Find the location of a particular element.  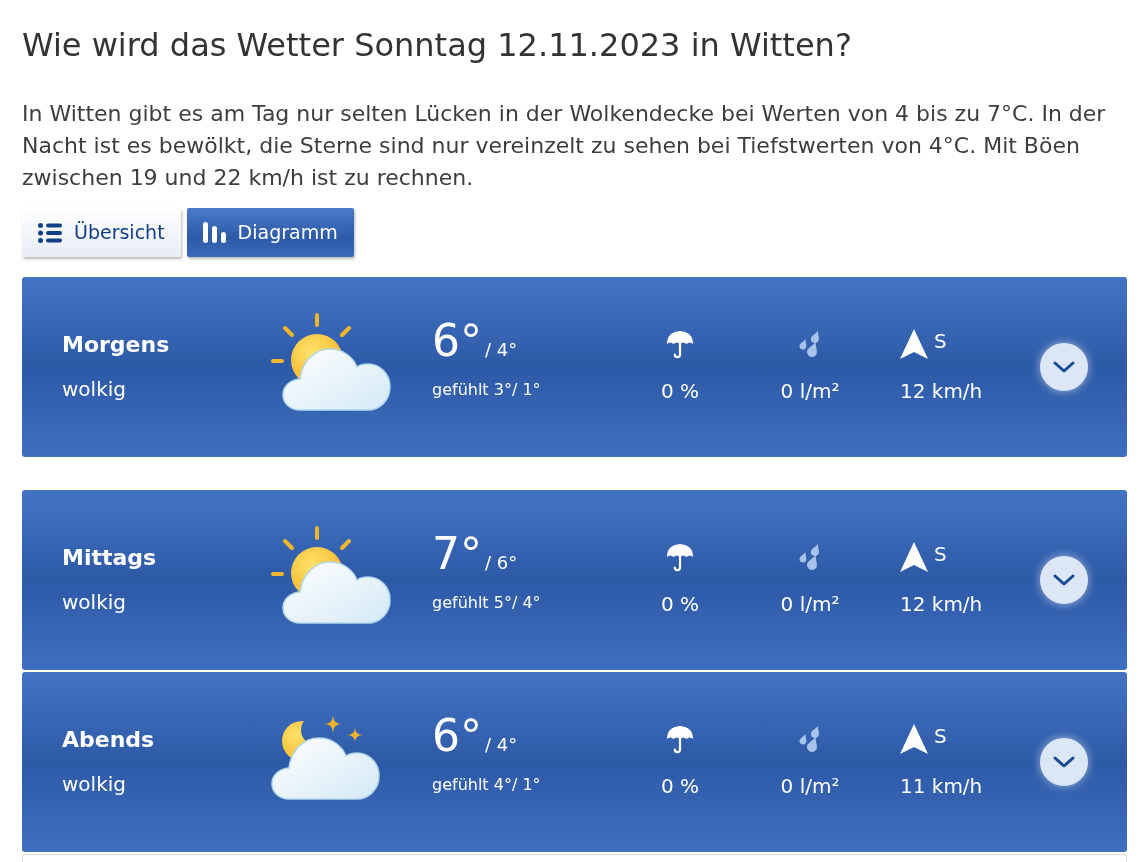

bar-chart-icon is located at coordinates (214, 232).